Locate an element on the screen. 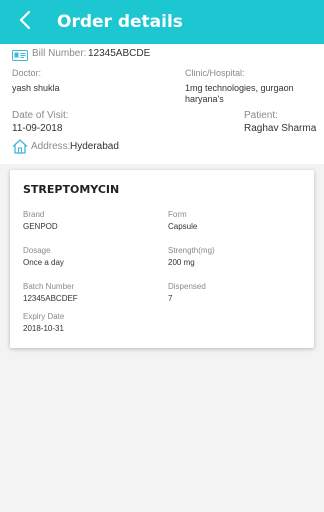  back-button is located at coordinates (25, 22).